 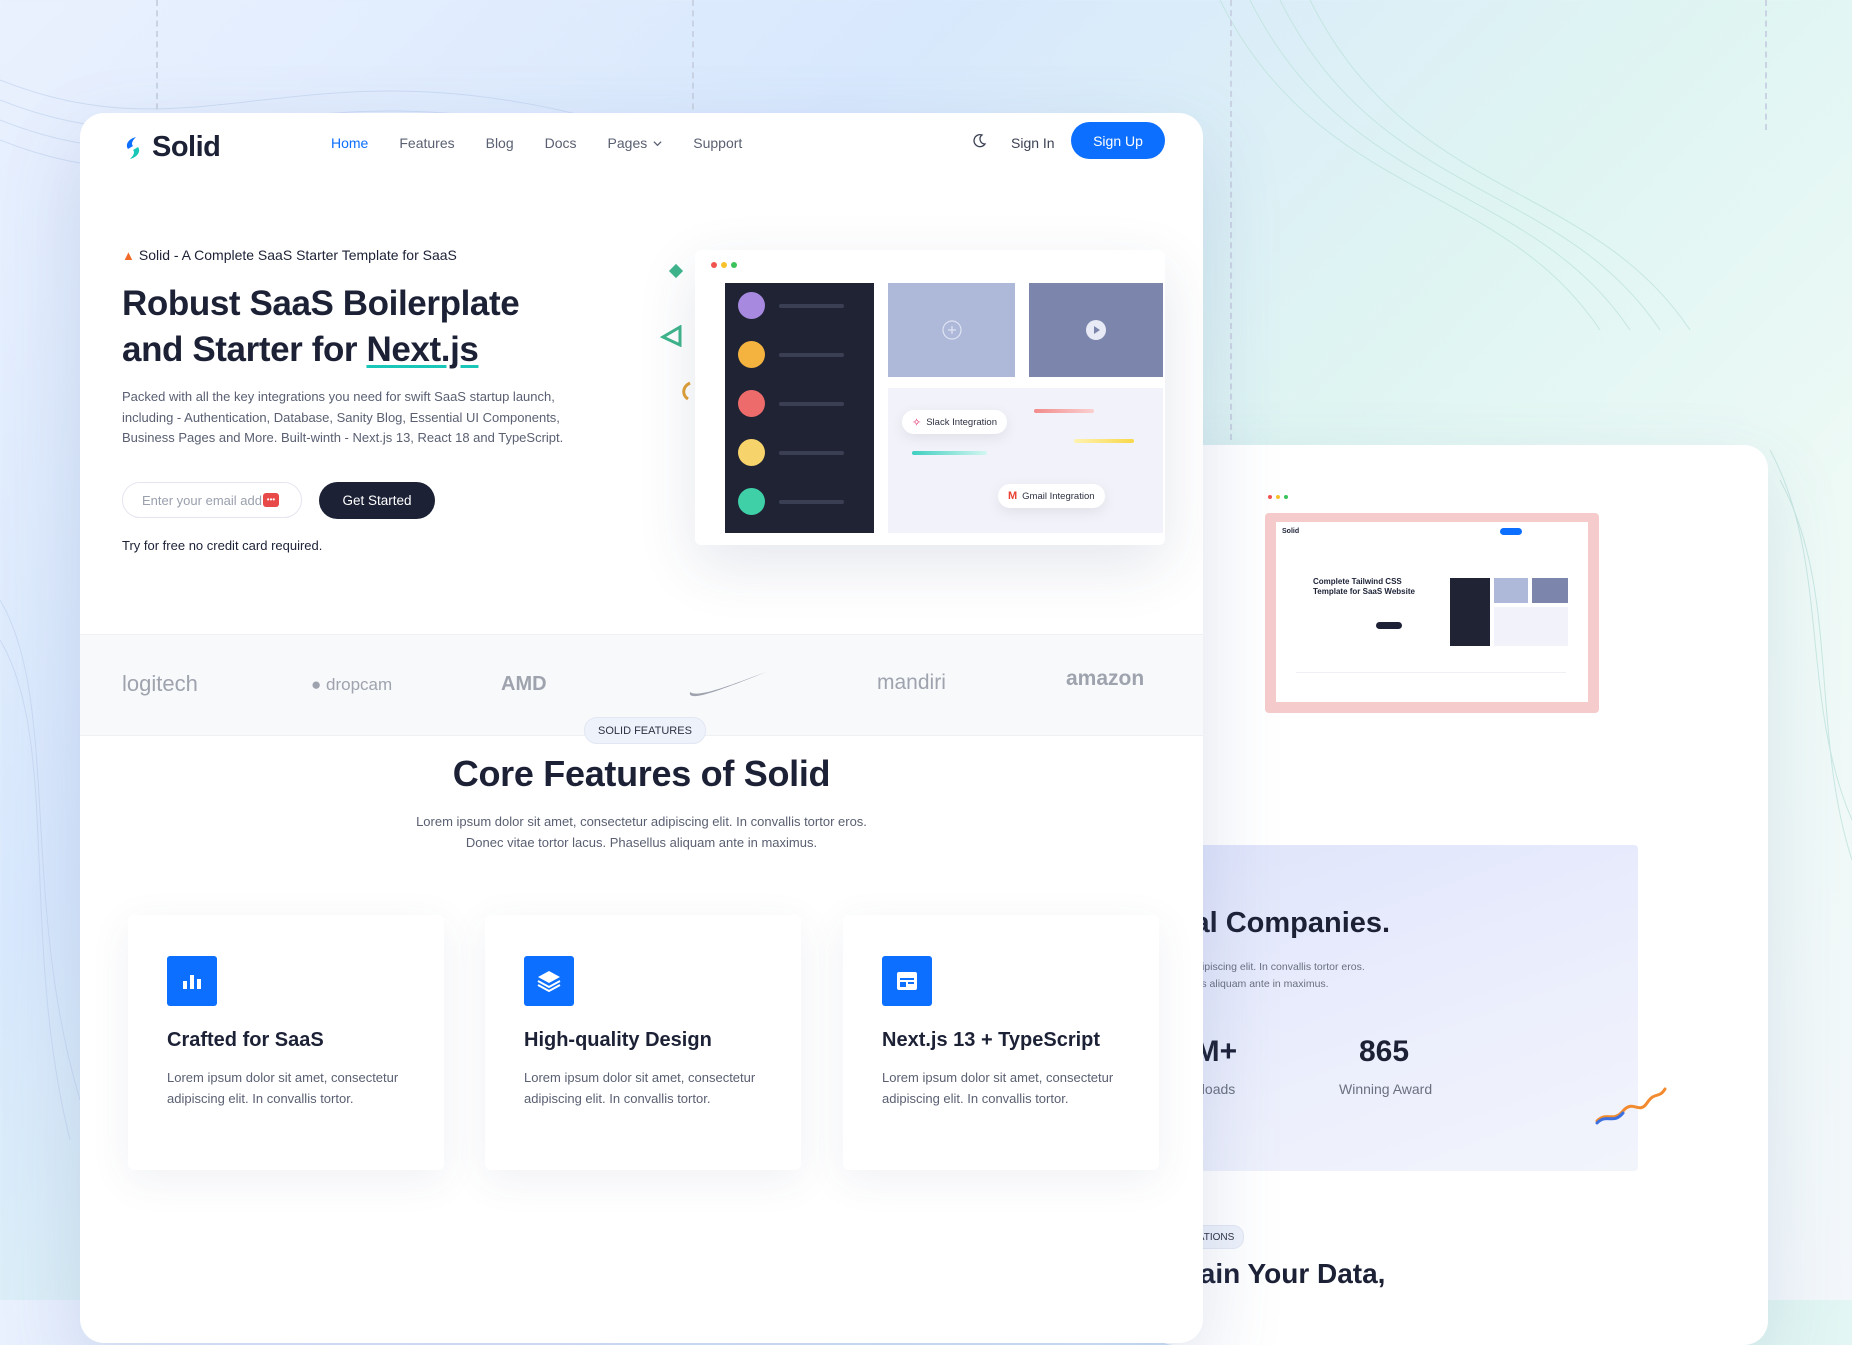 What do you see at coordinates (627, 143) in the screenshot?
I see `nav-pages-label: Pages` at bounding box center [627, 143].